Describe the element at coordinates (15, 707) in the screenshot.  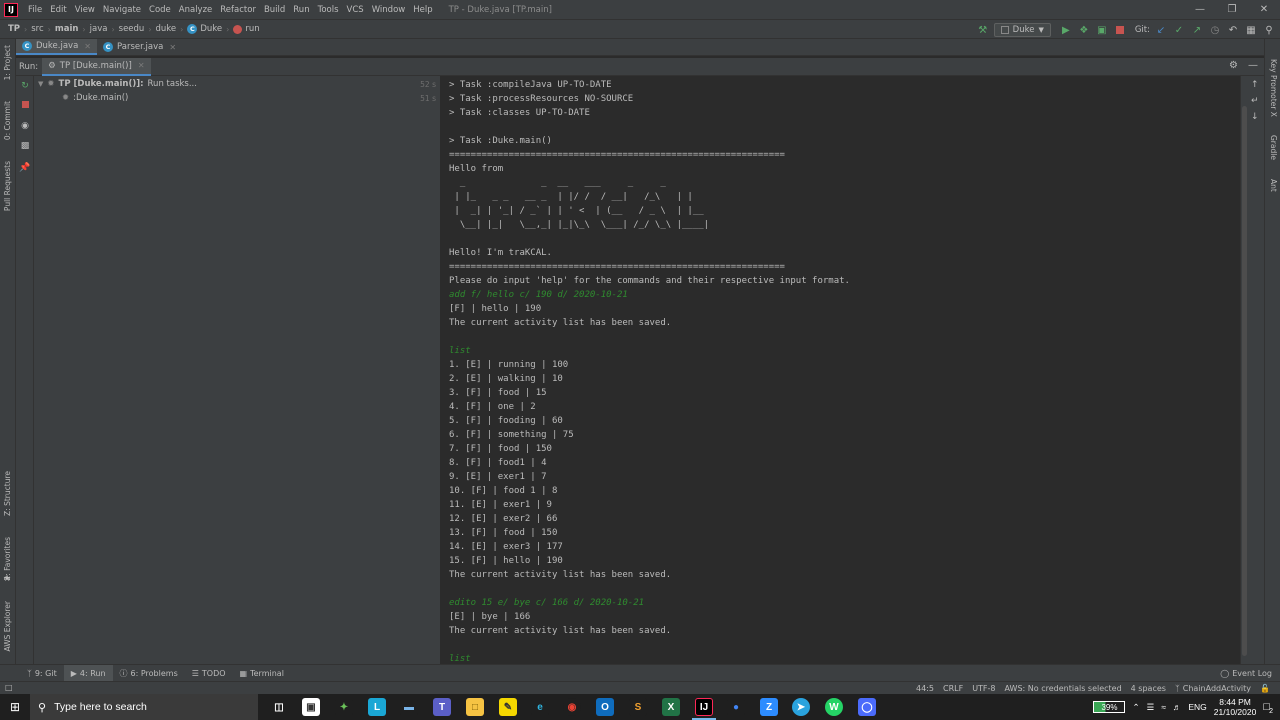
I see `windows-start-icon: ⊞` at that location.